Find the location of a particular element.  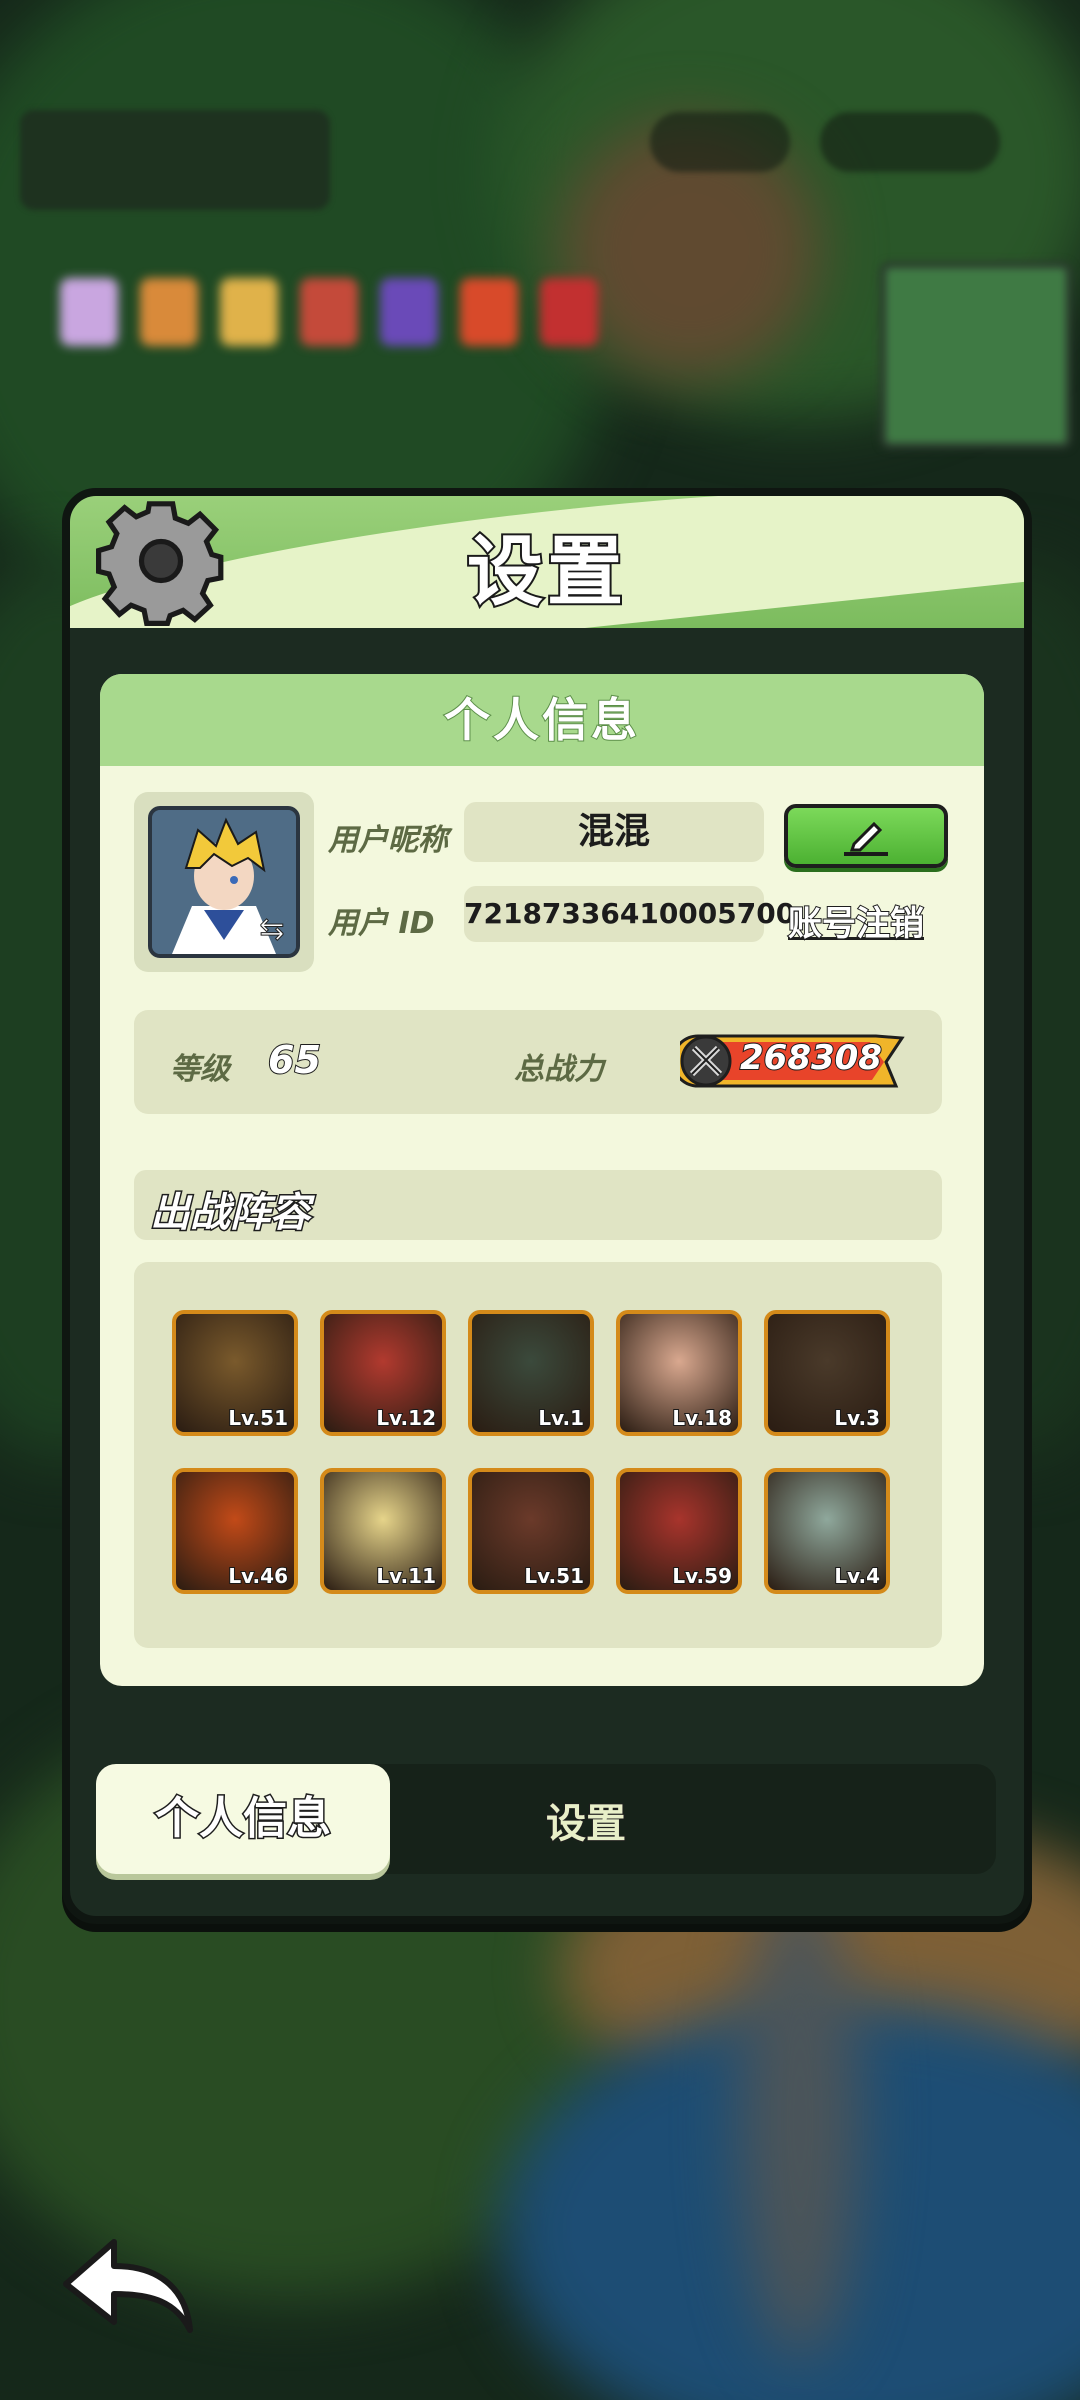

hero-slot: Lv.11 is located at coordinates (383, 1531).